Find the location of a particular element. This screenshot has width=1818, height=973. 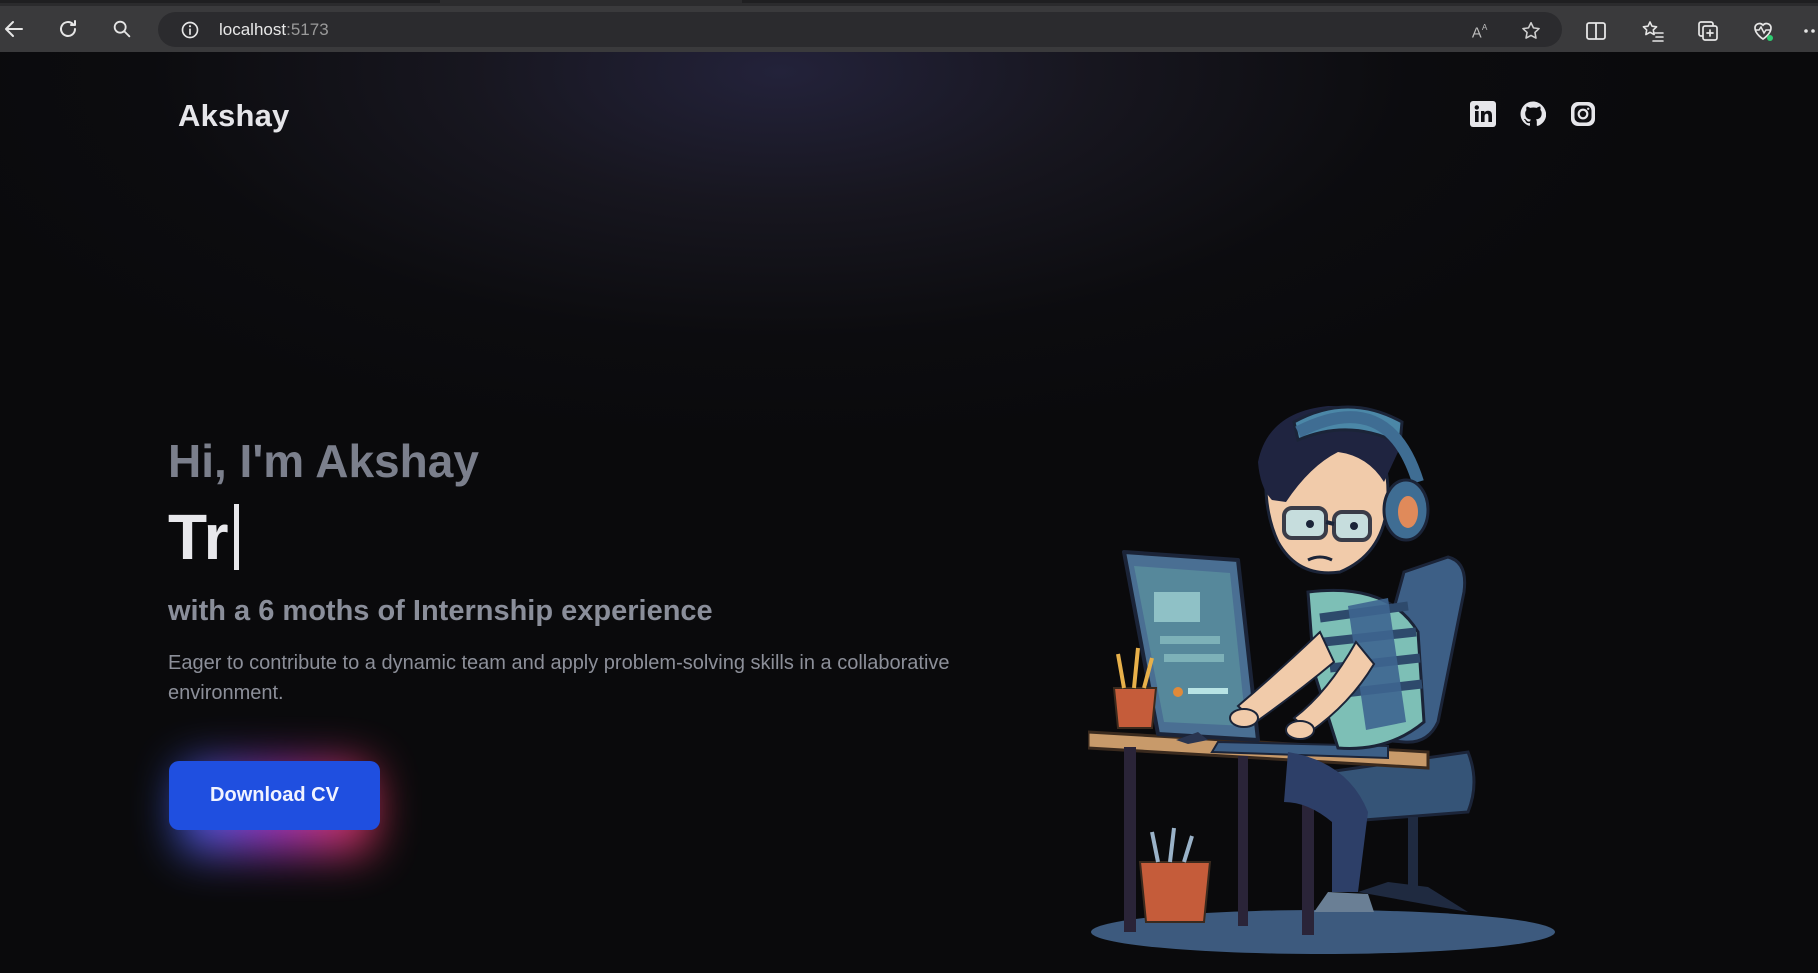

instagram-icon is located at coordinates (1583, 114).